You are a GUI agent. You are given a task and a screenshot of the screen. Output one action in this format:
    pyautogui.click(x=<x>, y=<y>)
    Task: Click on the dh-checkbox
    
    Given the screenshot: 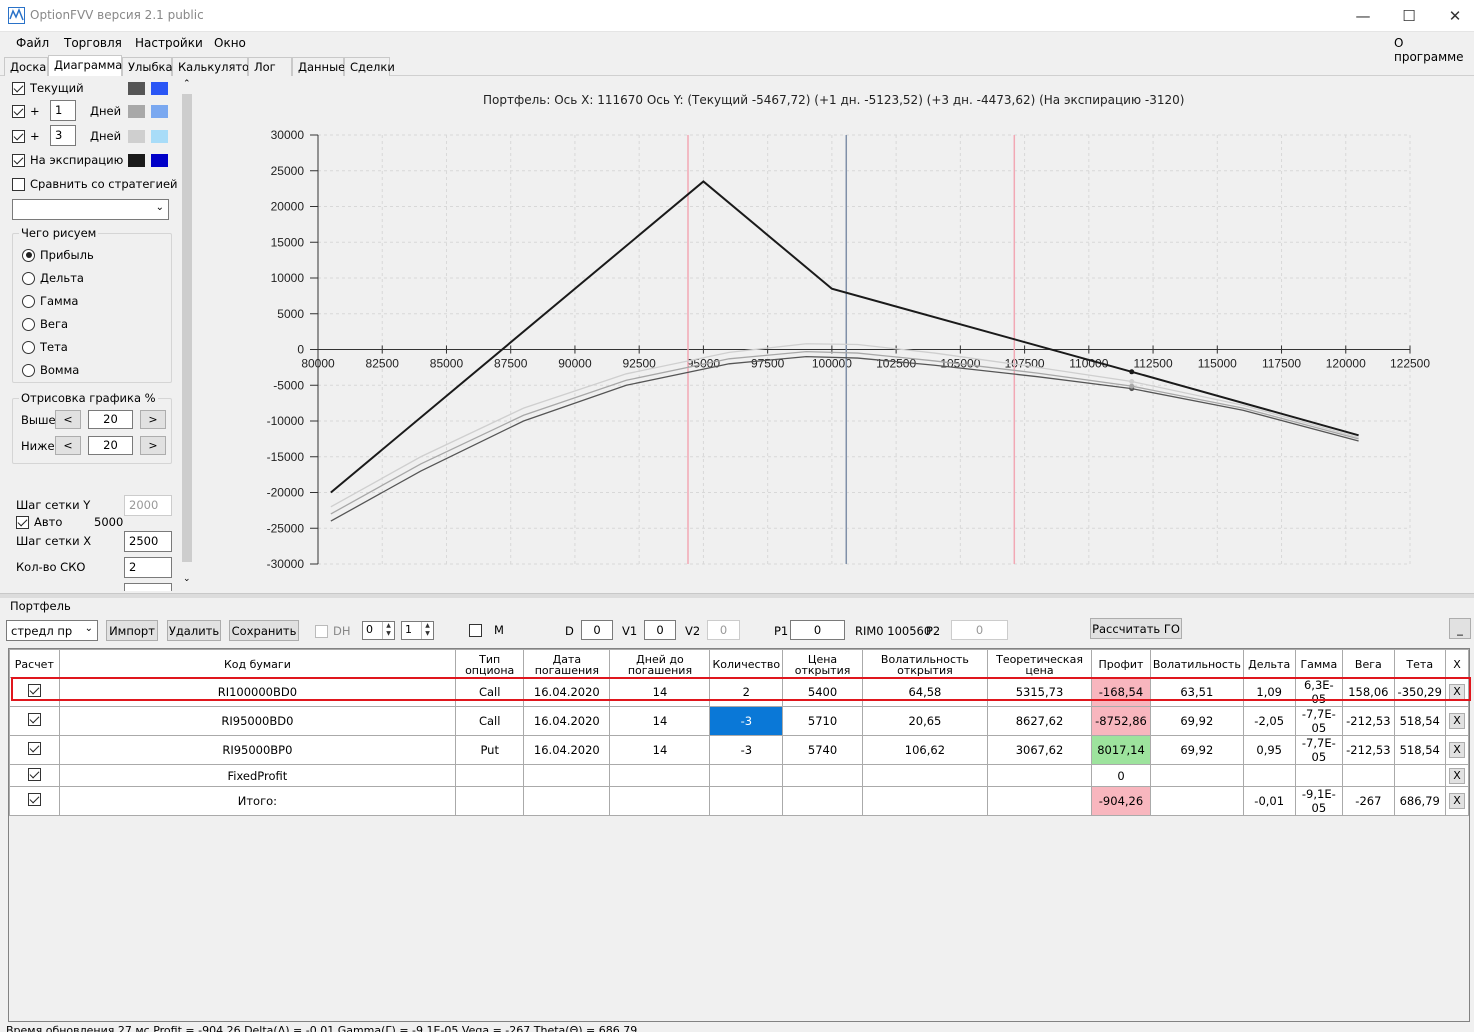 What is the action you would take?
    pyautogui.click(x=321, y=631)
    